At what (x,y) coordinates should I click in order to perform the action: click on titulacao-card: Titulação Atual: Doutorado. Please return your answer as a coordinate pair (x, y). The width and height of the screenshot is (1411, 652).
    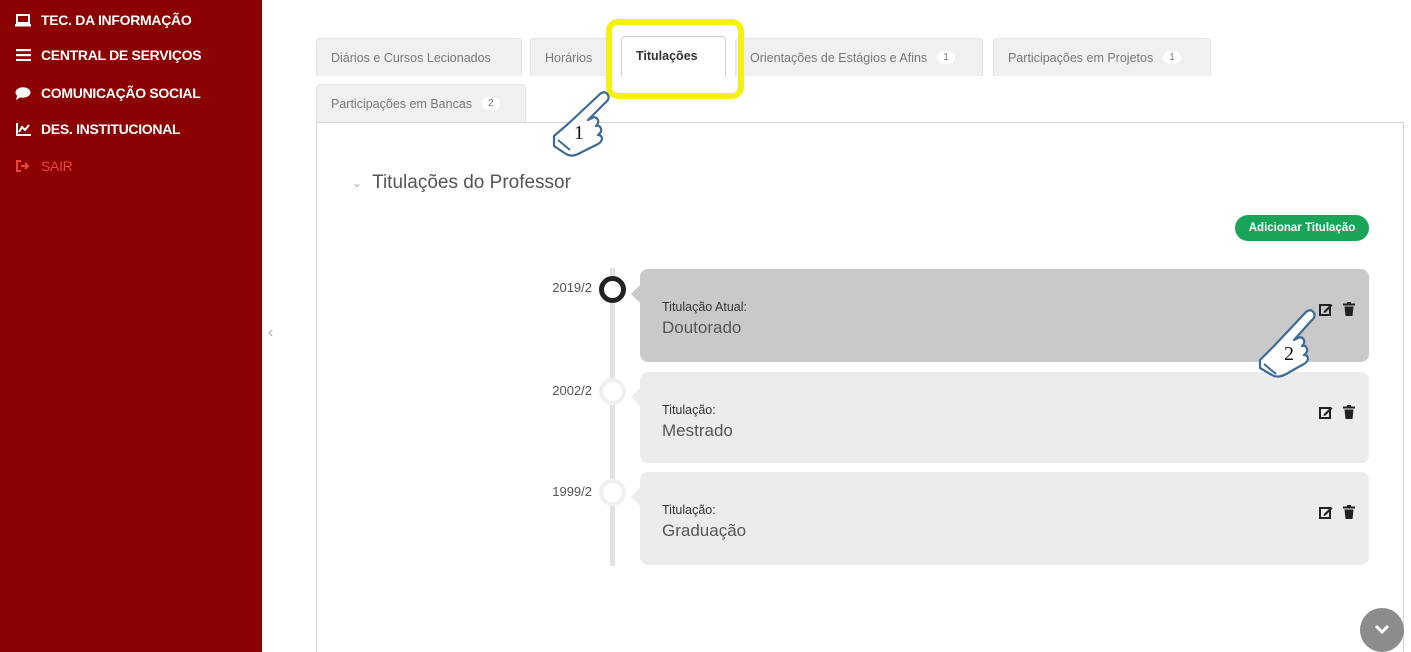
    Looking at the image, I should click on (1000, 315).